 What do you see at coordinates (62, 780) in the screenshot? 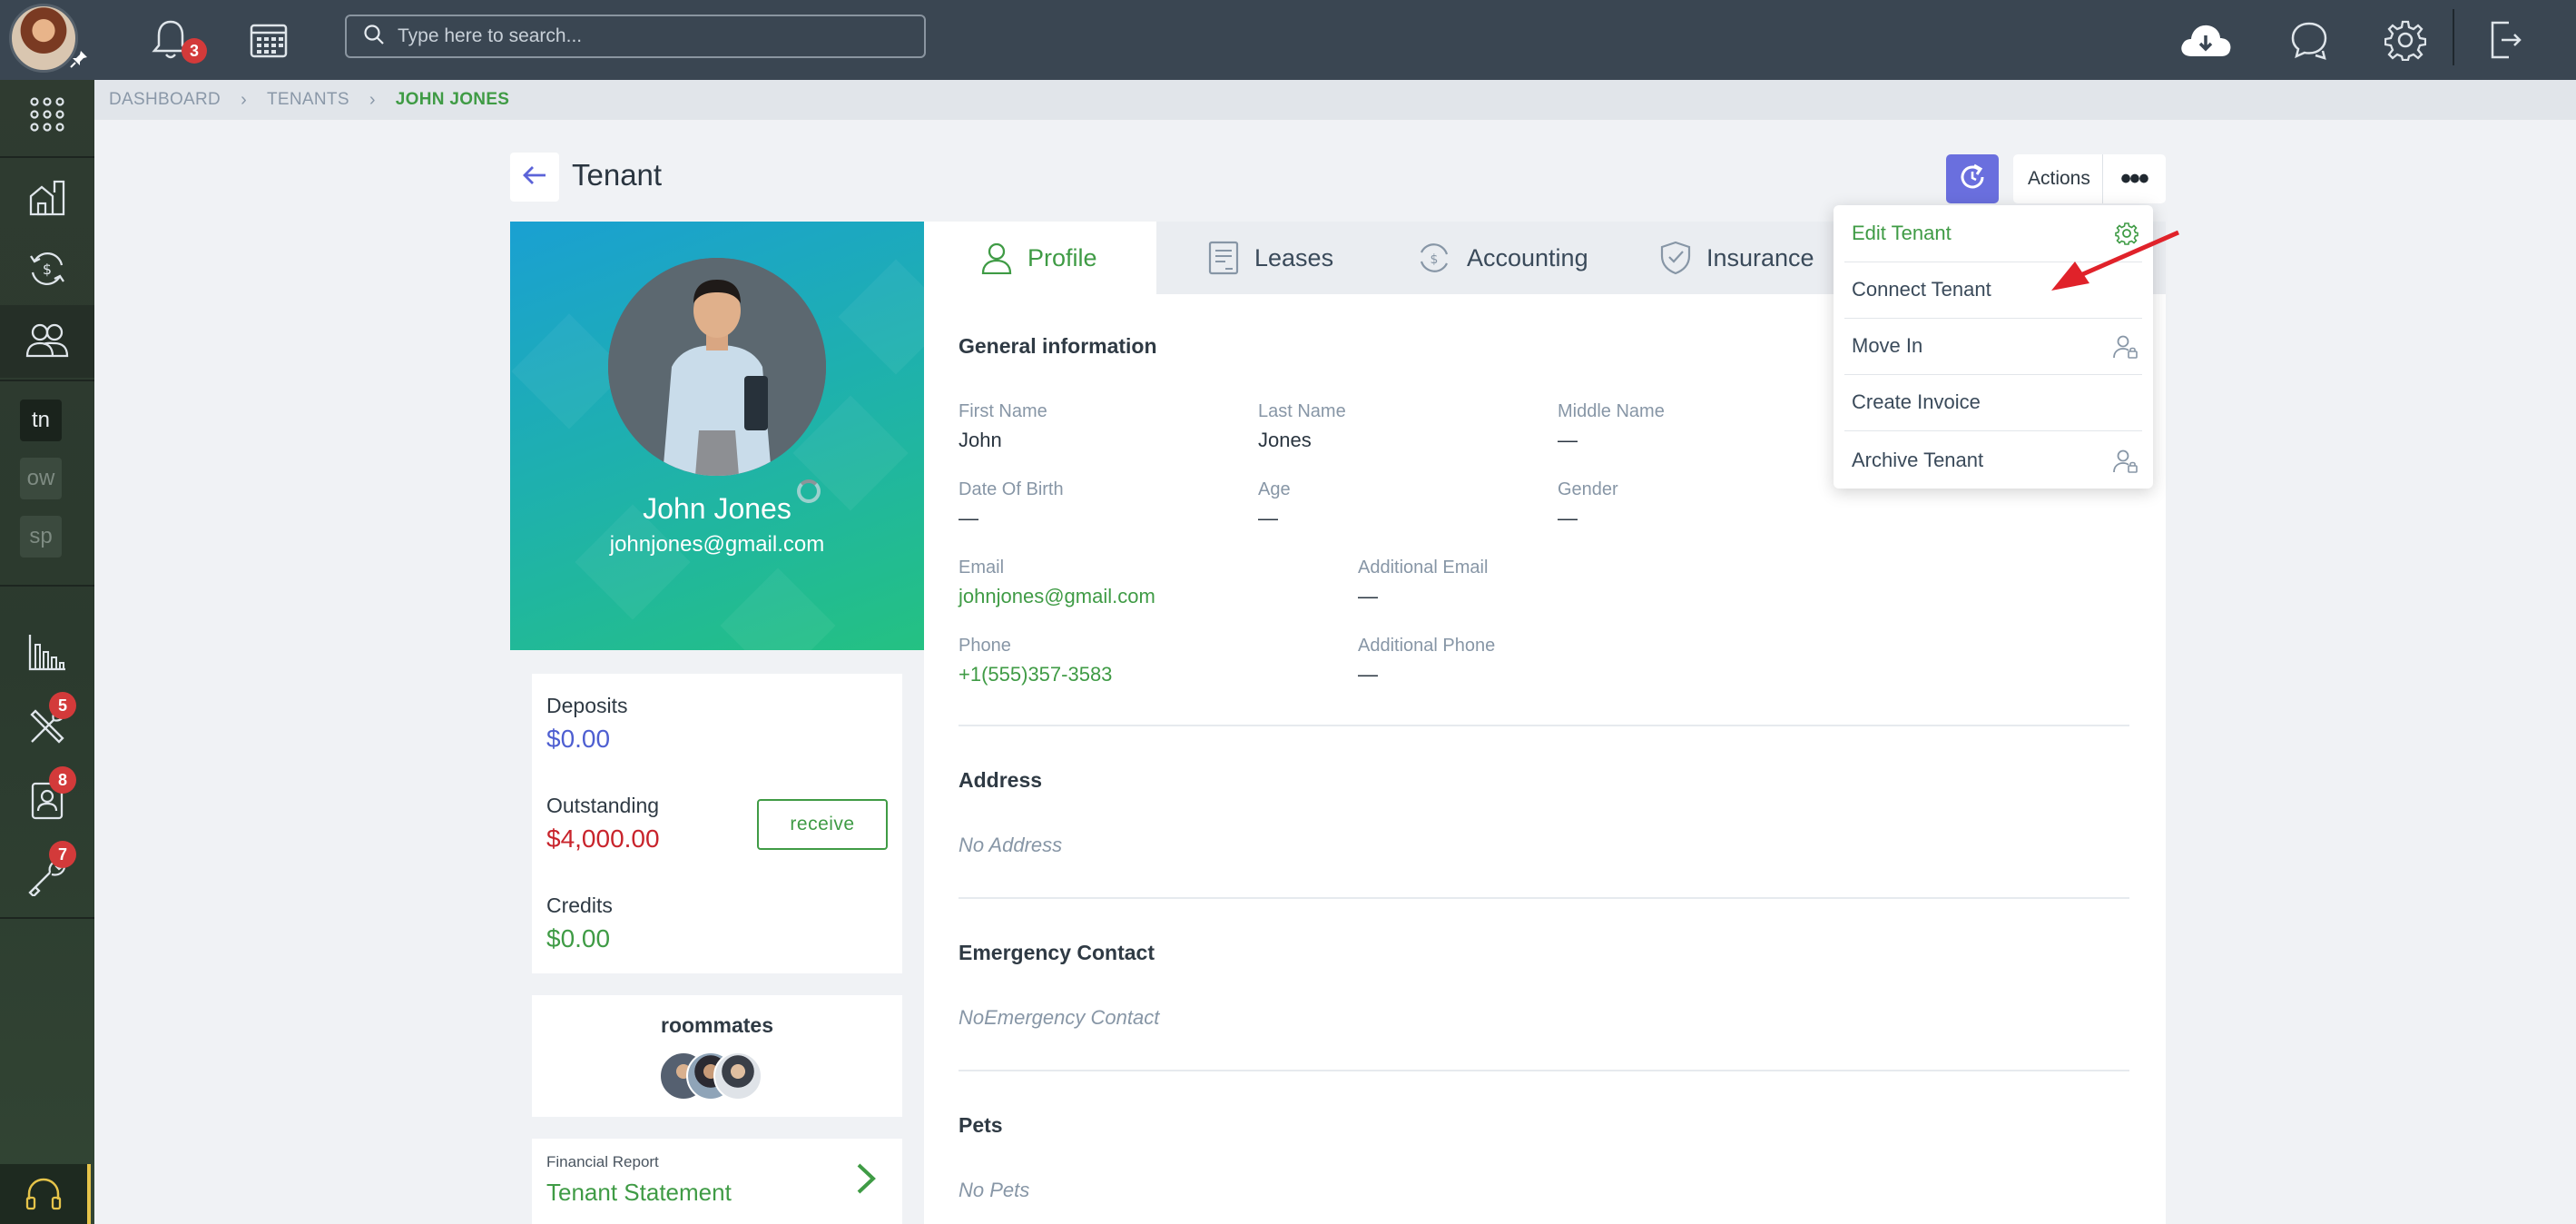
I see `contacts-badge: 8` at bounding box center [62, 780].